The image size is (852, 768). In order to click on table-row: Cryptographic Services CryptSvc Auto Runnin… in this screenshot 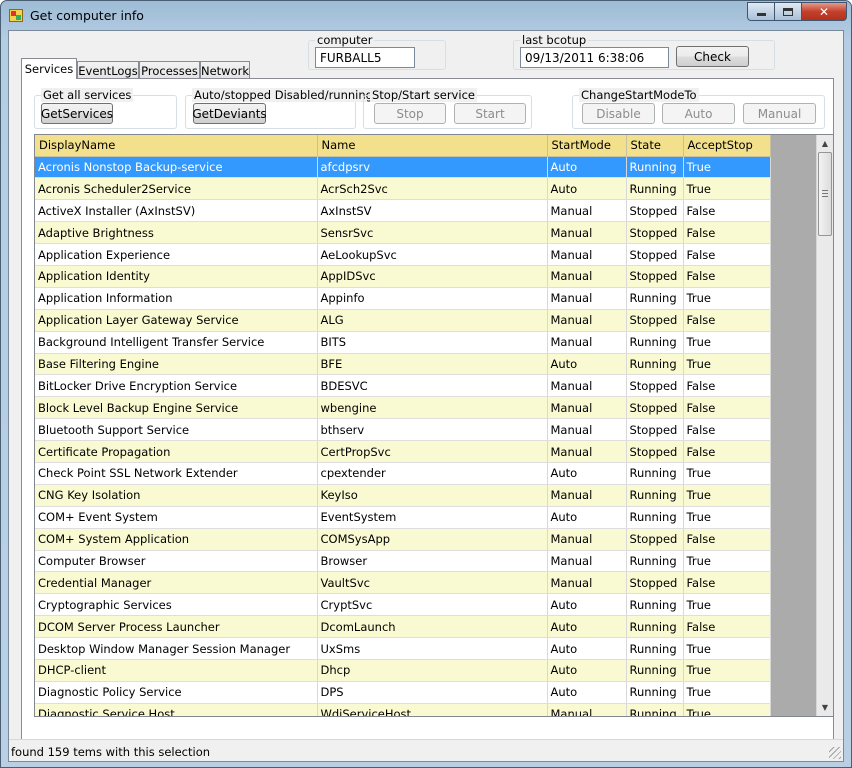, I will do `click(403, 605)`.